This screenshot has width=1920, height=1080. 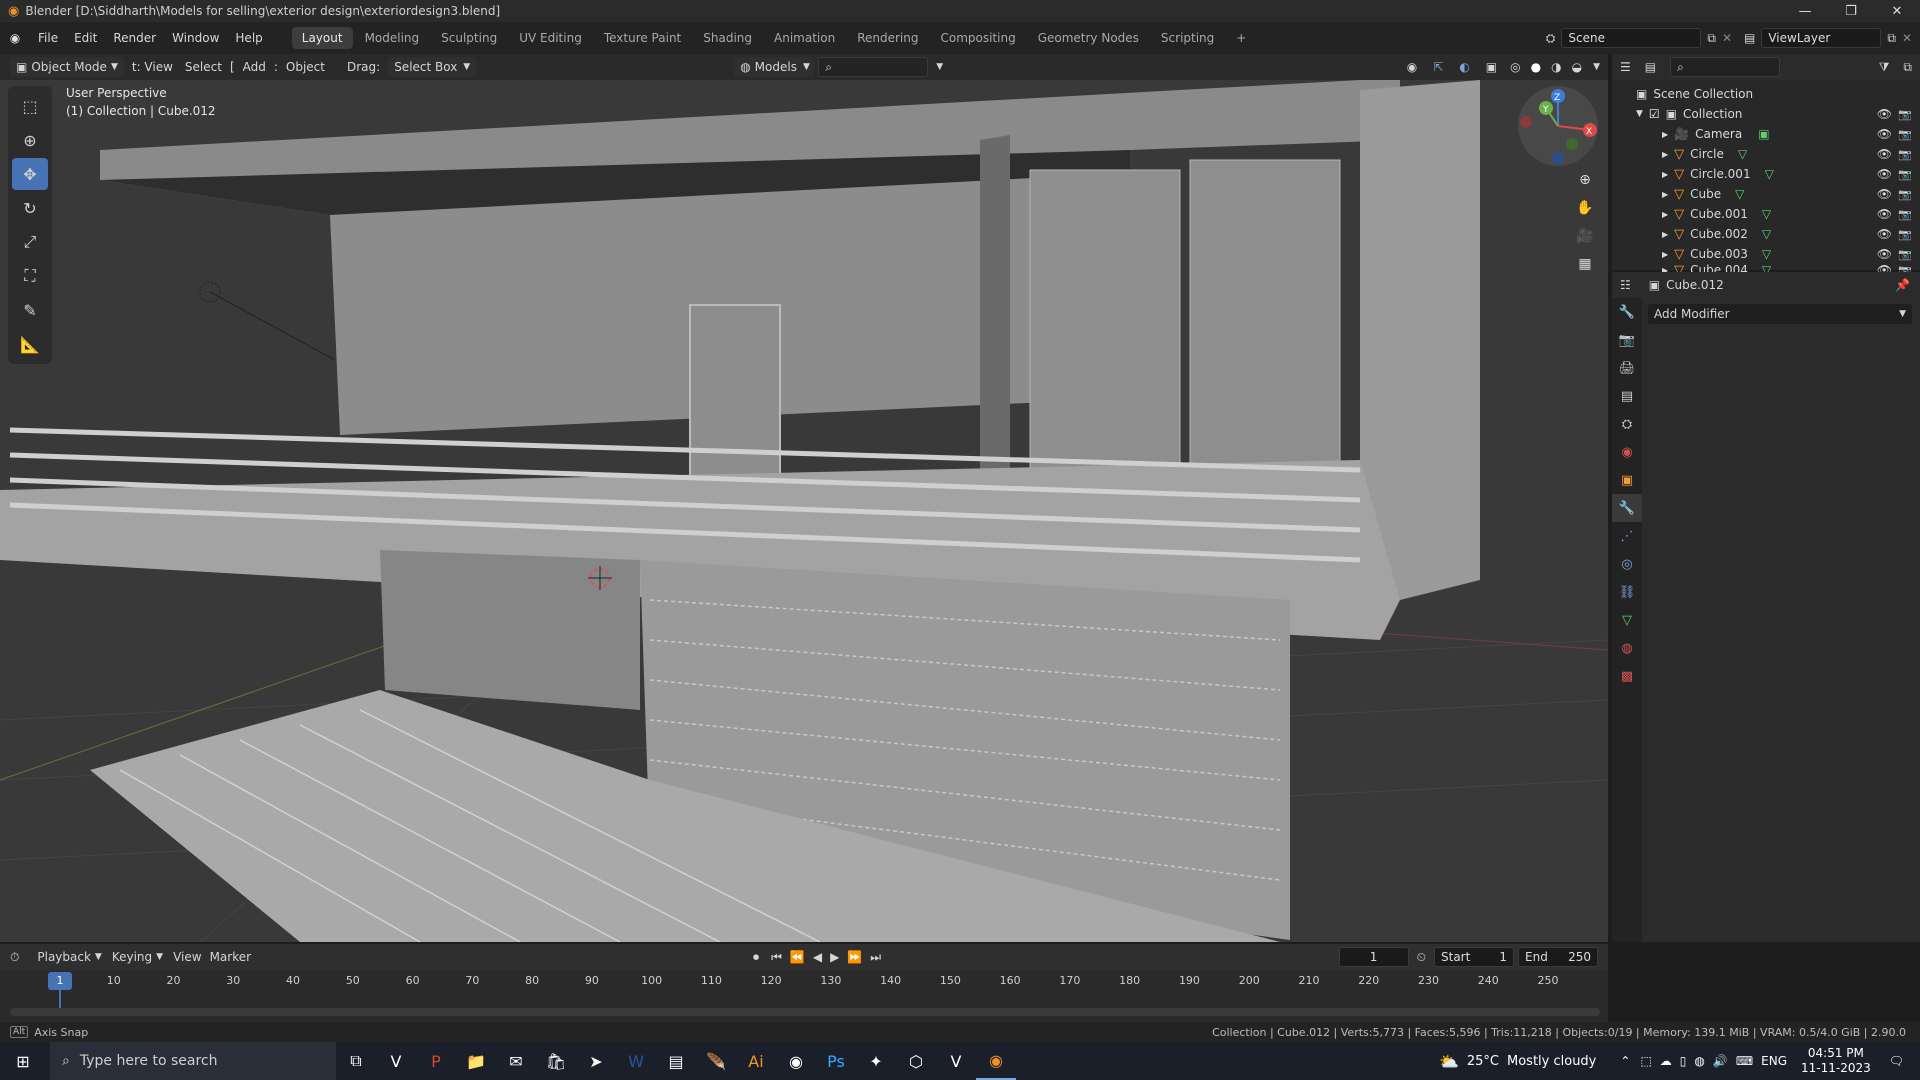 I want to click on filter-icon: ⧩, so click(x=1884, y=67).